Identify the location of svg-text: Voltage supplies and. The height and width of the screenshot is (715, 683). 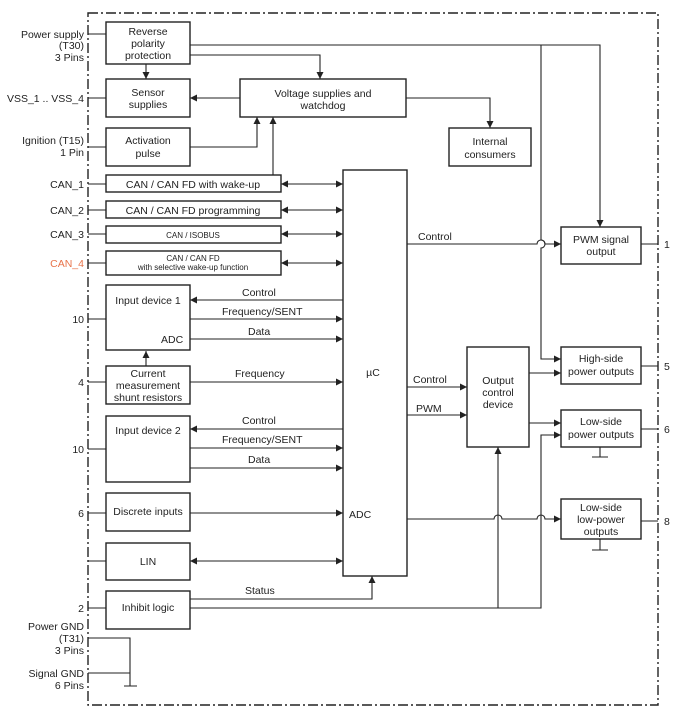
(323, 94).